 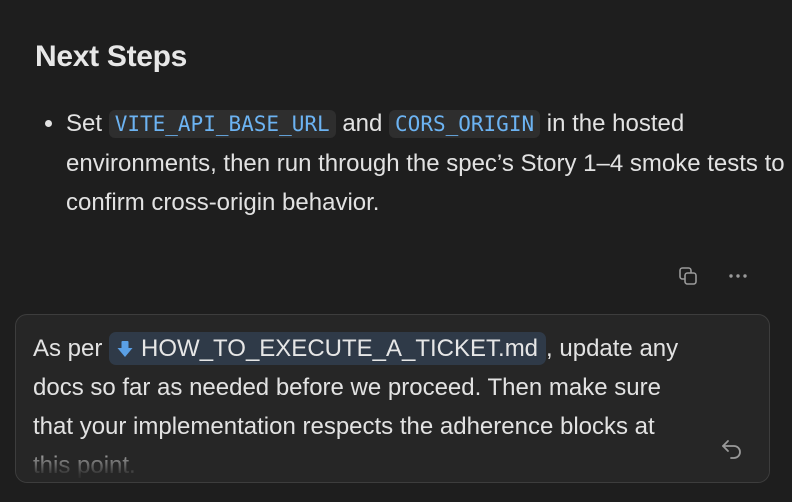 I want to click on step-text-middle: and, so click(x=362, y=123).